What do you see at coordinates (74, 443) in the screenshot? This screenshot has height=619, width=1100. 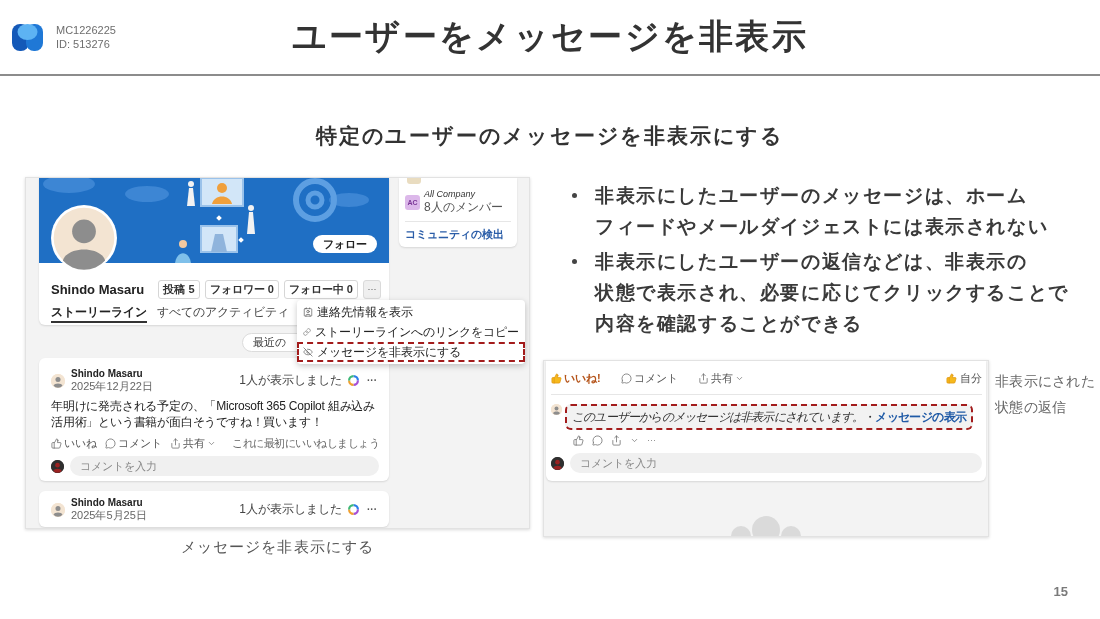 I see `like-button: いいね` at bounding box center [74, 443].